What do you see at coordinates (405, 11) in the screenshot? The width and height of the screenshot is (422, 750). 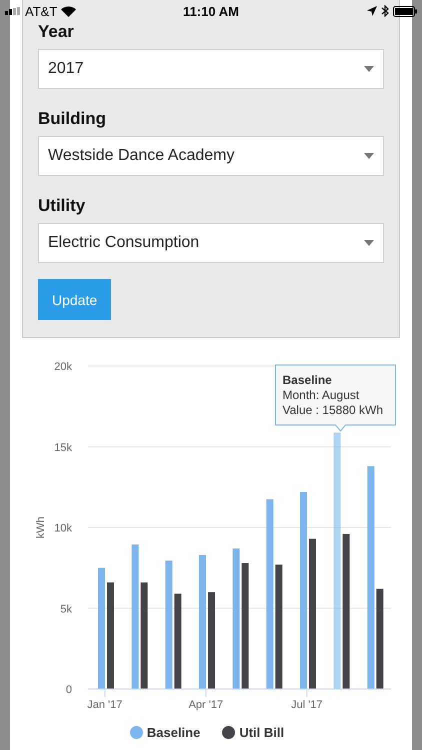 I see `battery-icon` at bounding box center [405, 11].